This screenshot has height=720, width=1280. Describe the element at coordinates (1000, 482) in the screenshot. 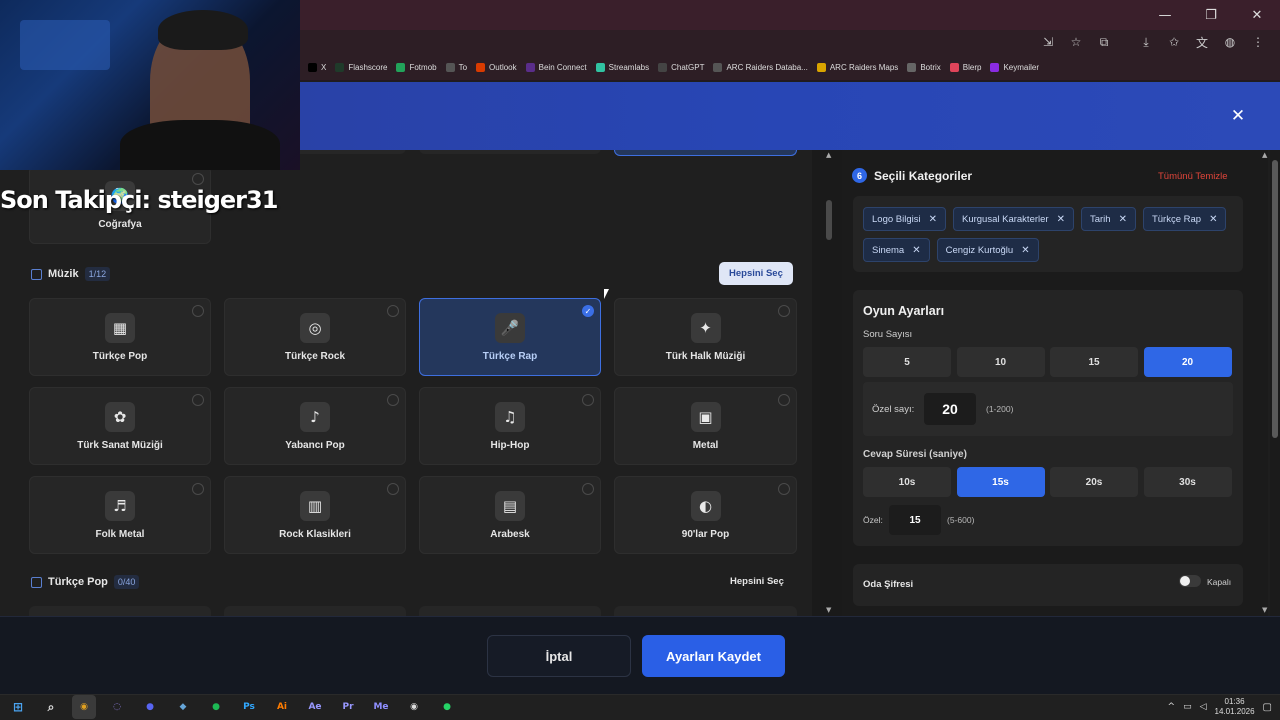

I see `option-button: 15s` at that location.